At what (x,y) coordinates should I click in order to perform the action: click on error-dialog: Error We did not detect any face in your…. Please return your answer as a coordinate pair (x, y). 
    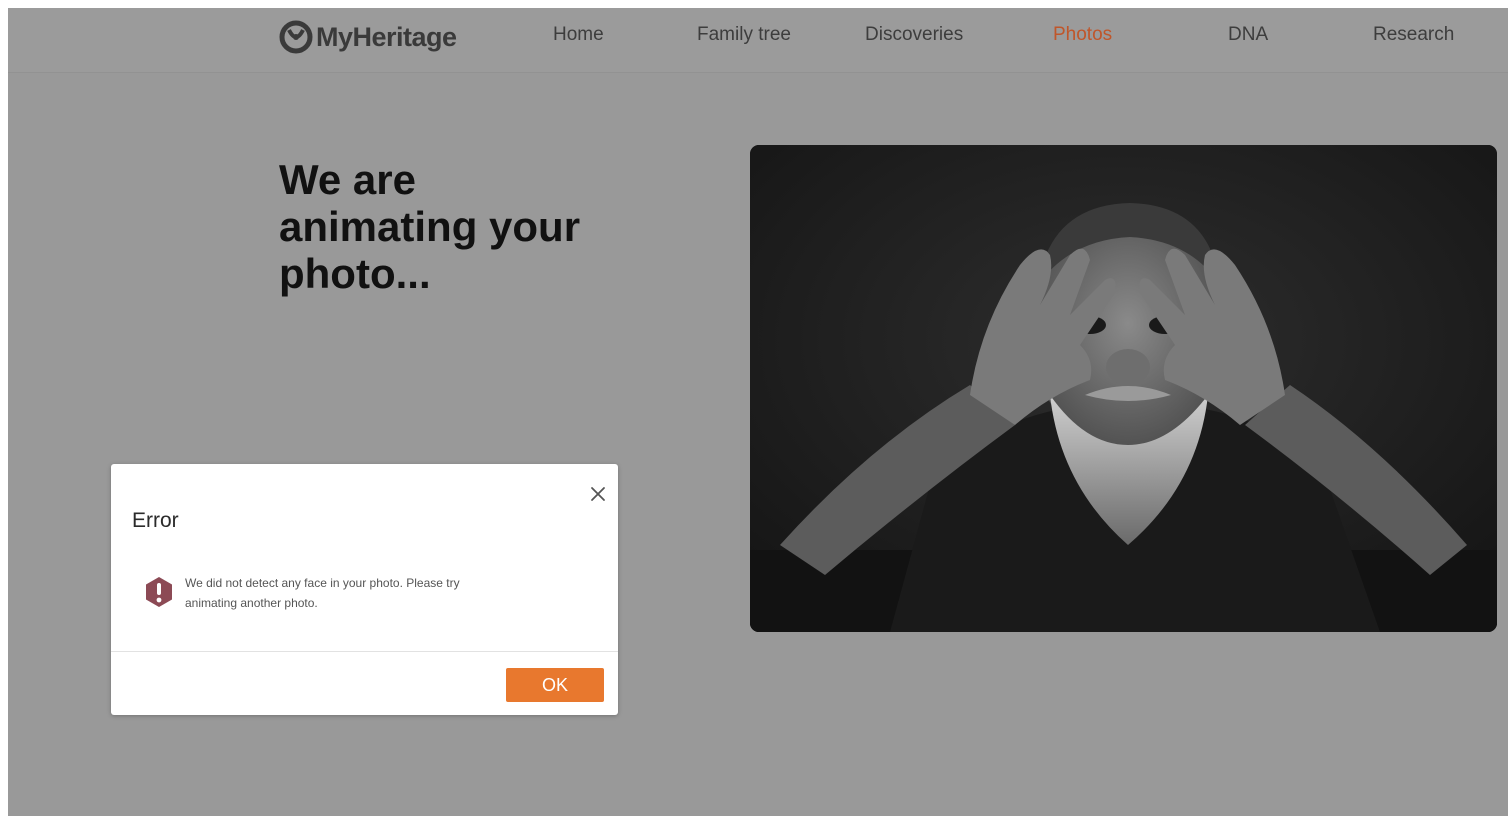
    Looking at the image, I should click on (364, 589).